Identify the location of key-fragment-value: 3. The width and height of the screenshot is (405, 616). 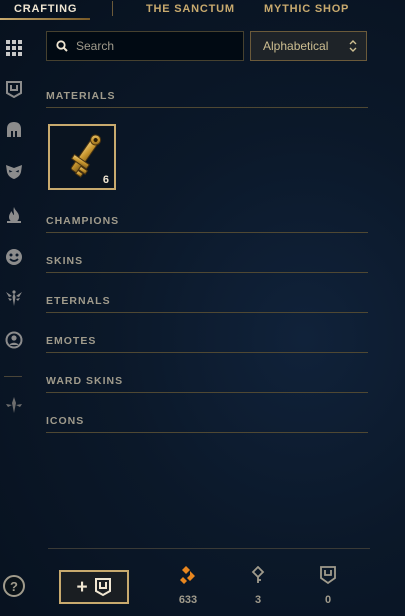
(258, 600).